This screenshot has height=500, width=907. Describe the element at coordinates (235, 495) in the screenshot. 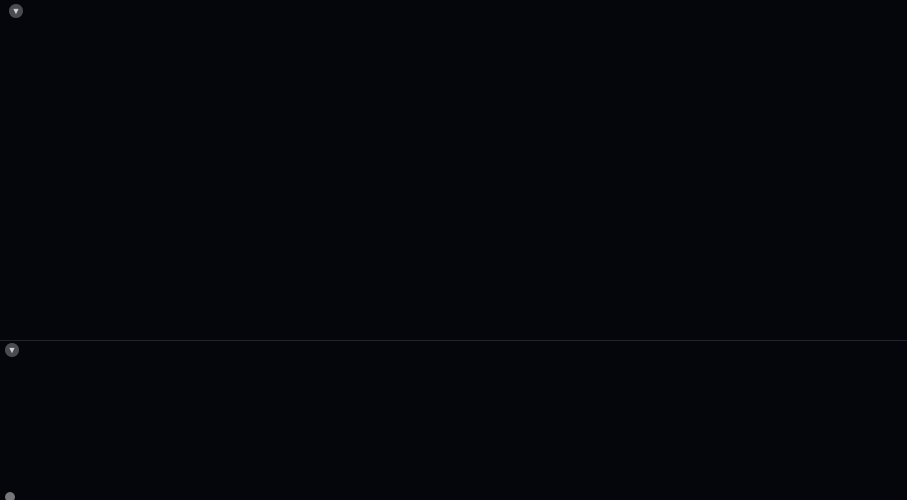

I see `status-row` at that location.